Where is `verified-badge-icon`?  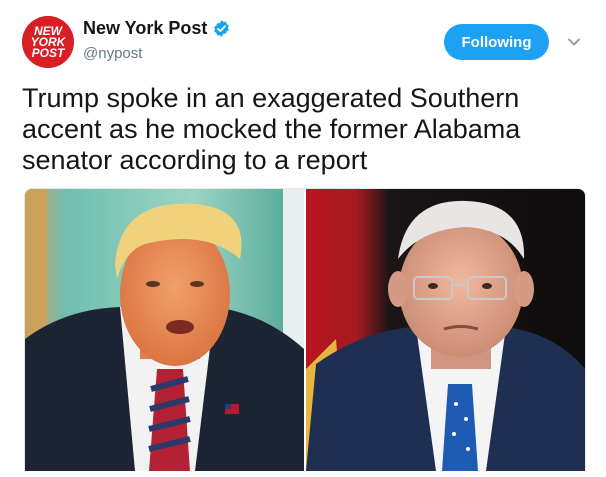 verified-badge-icon is located at coordinates (221, 28).